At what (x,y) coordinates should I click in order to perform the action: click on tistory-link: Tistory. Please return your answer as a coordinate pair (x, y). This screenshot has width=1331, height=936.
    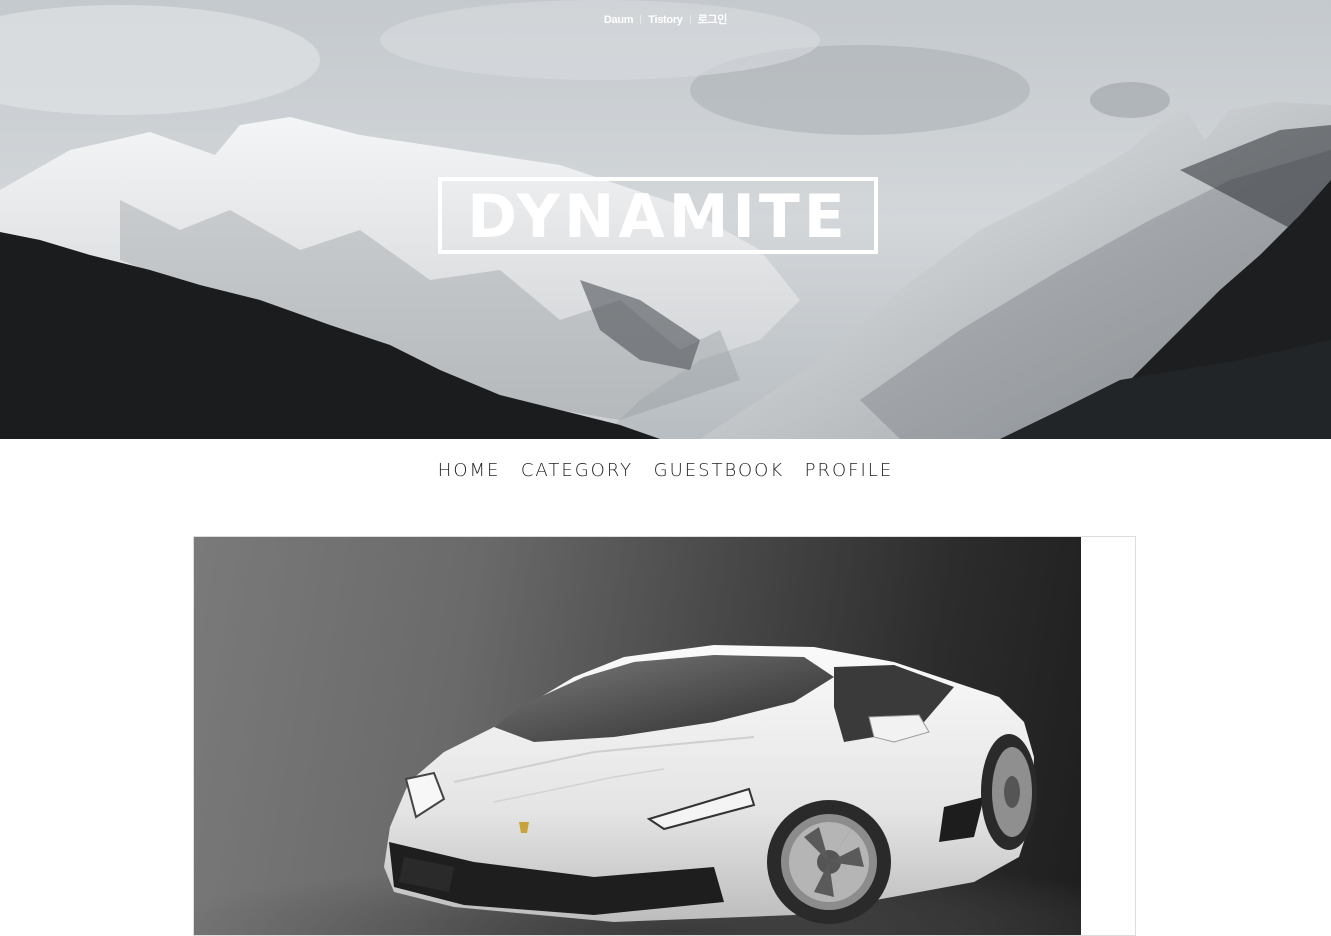
    Looking at the image, I should click on (665, 20).